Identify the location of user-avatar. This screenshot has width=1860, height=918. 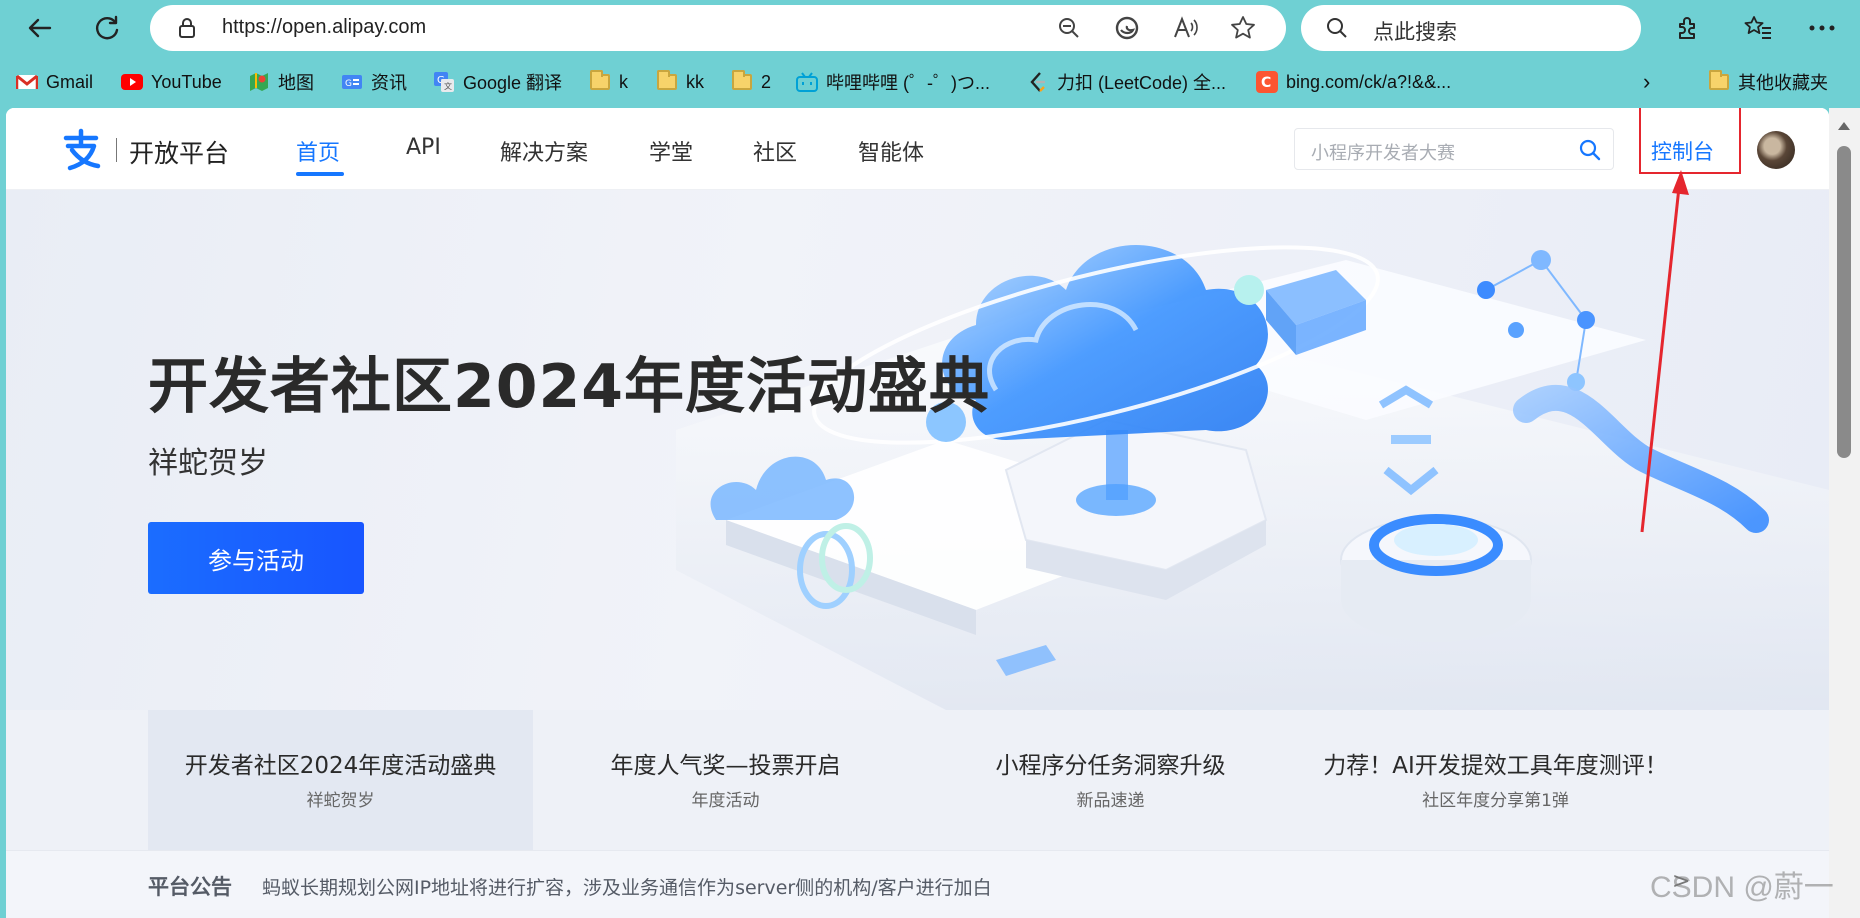
(1776, 150).